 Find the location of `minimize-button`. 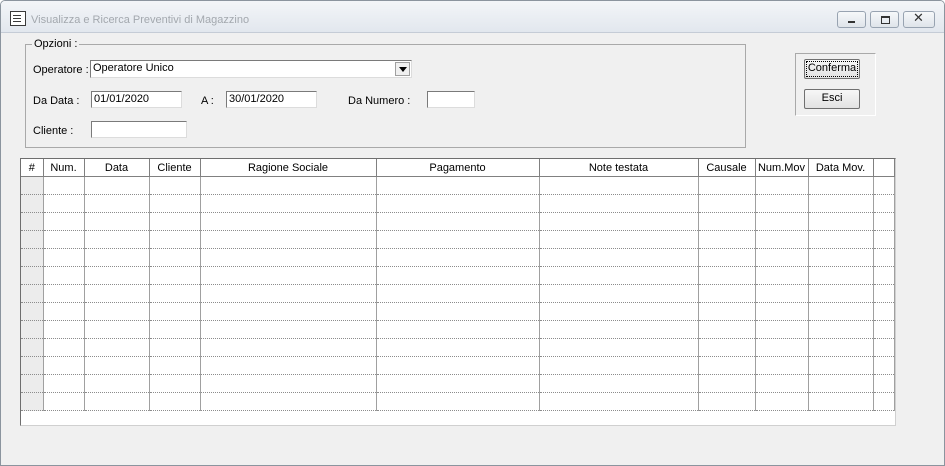

minimize-button is located at coordinates (851, 19).